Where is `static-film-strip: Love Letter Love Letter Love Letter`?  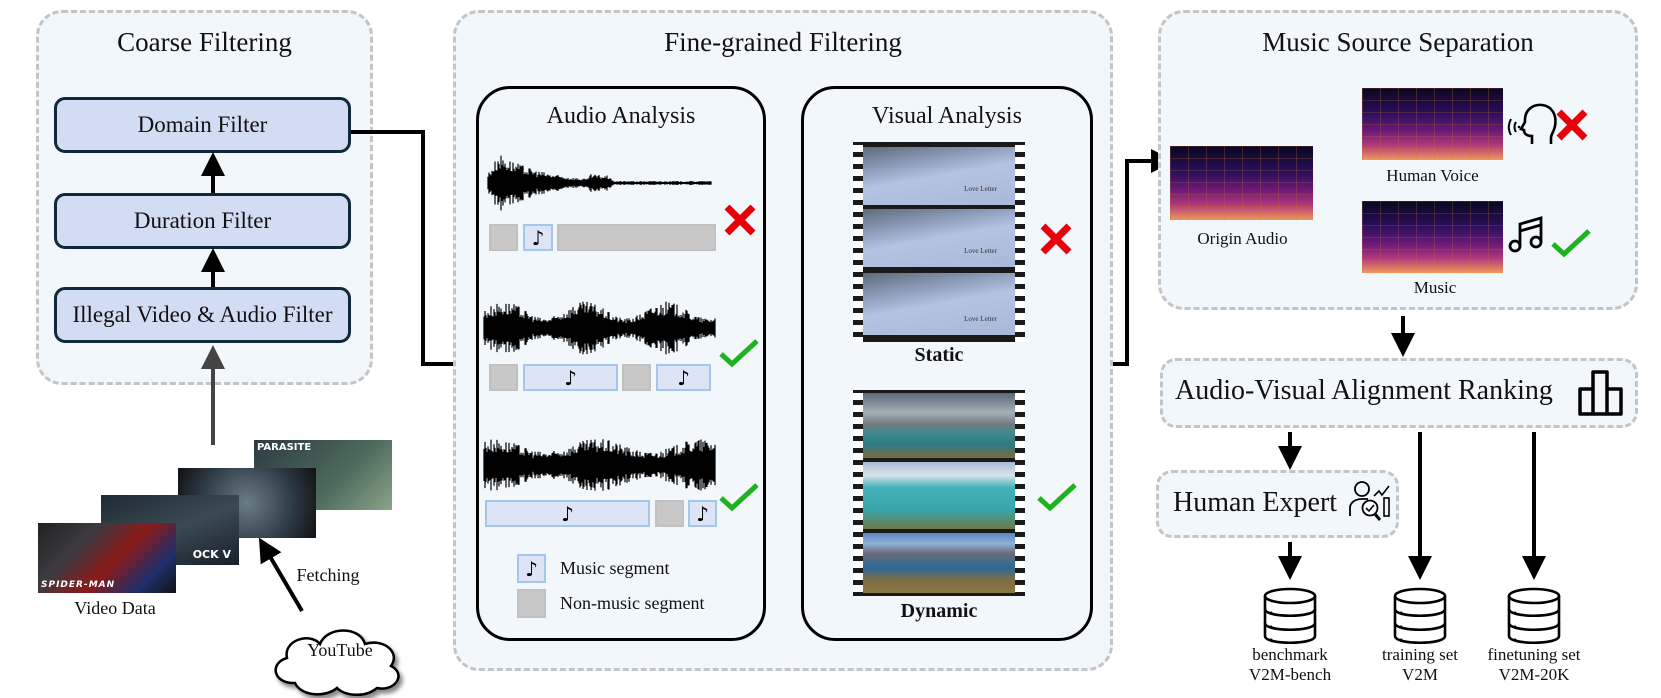
static-film-strip: Love Letter Love Letter Love Letter is located at coordinates (939, 242).